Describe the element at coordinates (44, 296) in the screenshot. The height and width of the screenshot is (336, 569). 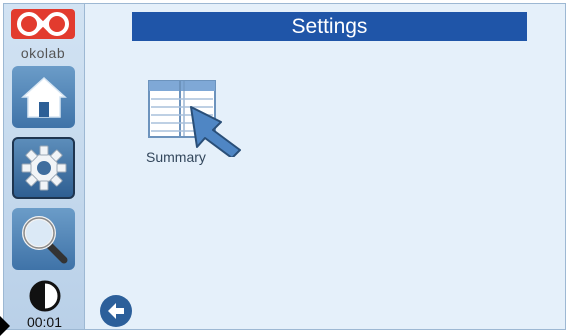
I see `half-circle-icon` at that location.